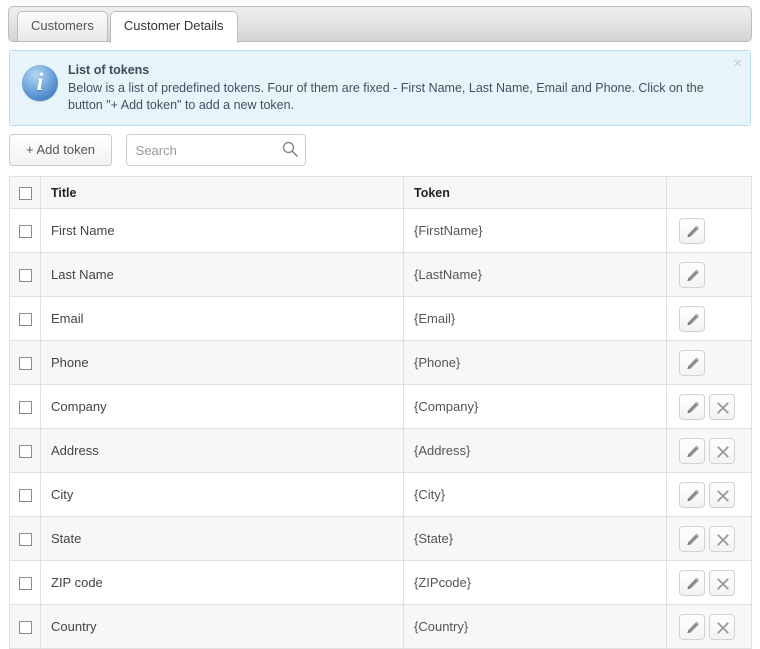  What do you see at coordinates (40, 83) in the screenshot?
I see `info-circle-icon` at bounding box center [40, 83].